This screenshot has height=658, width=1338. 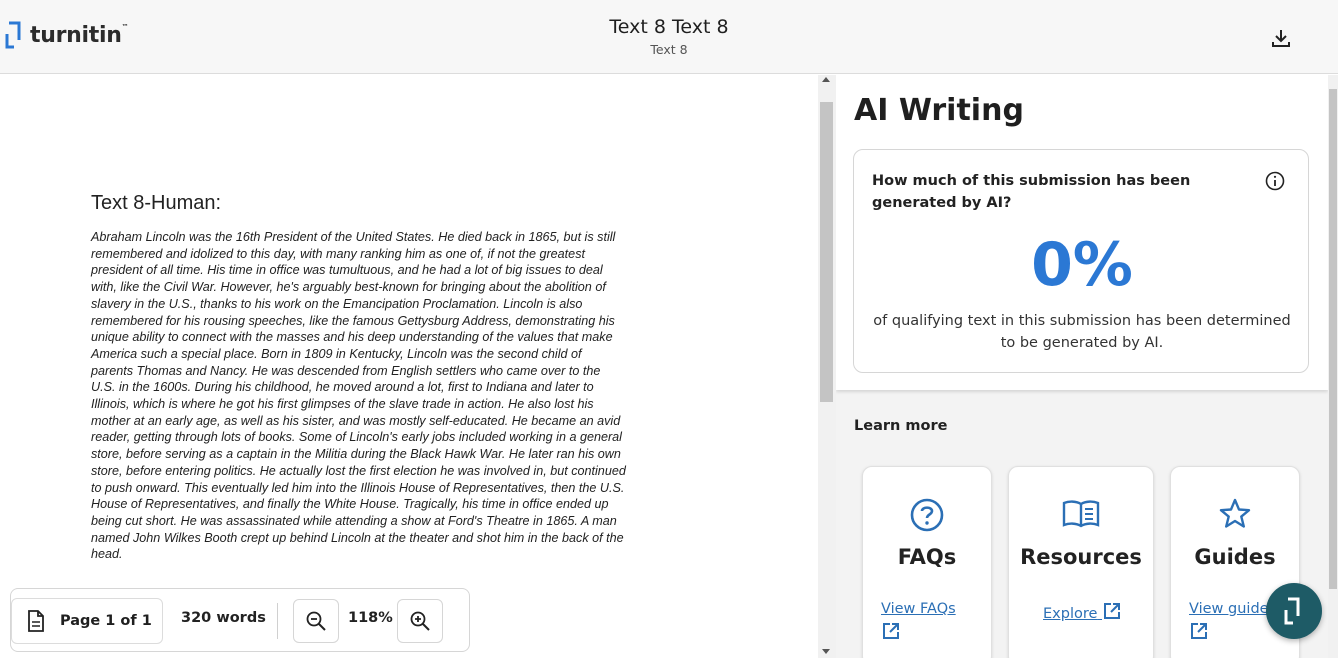 I want to click on page-title: Text 8 Text 8, so click(x=669, y=27).